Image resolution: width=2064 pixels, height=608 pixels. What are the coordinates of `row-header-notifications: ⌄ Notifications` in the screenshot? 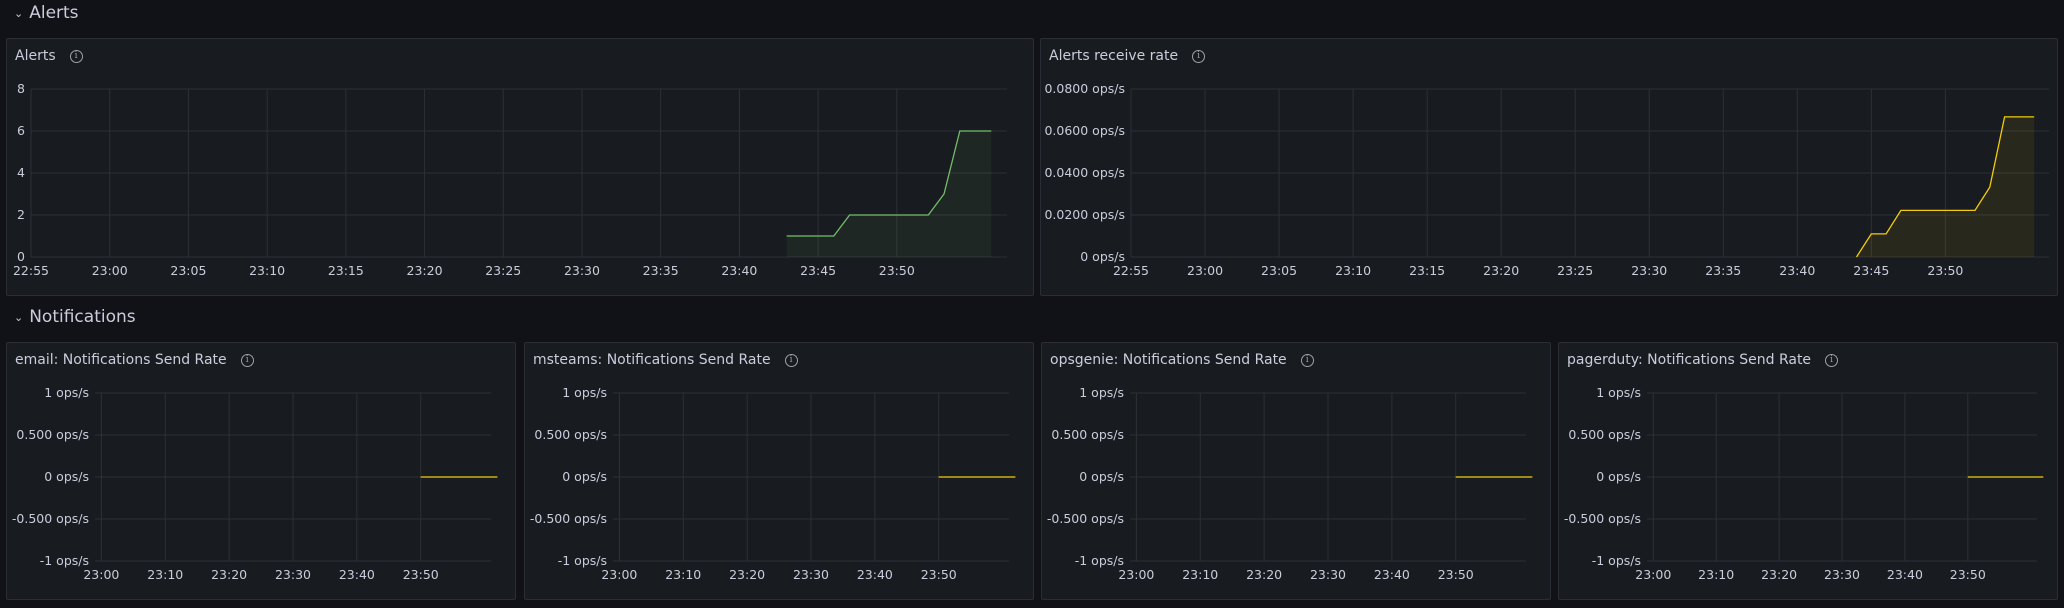 It's located at (75, 317).